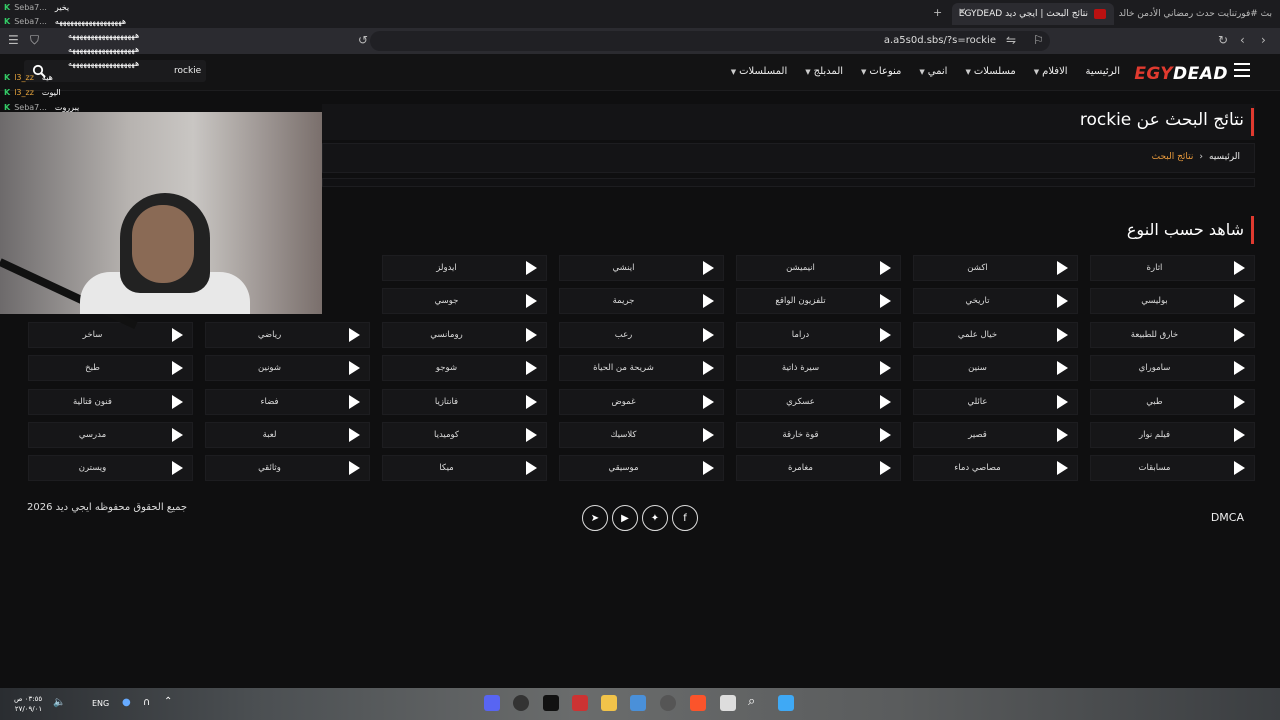 The width and height of the screenshot is (1280, 720). Describe the element at coordinates (464, 301) in the screenshot. I see `genre-button: جوسي` at that location.